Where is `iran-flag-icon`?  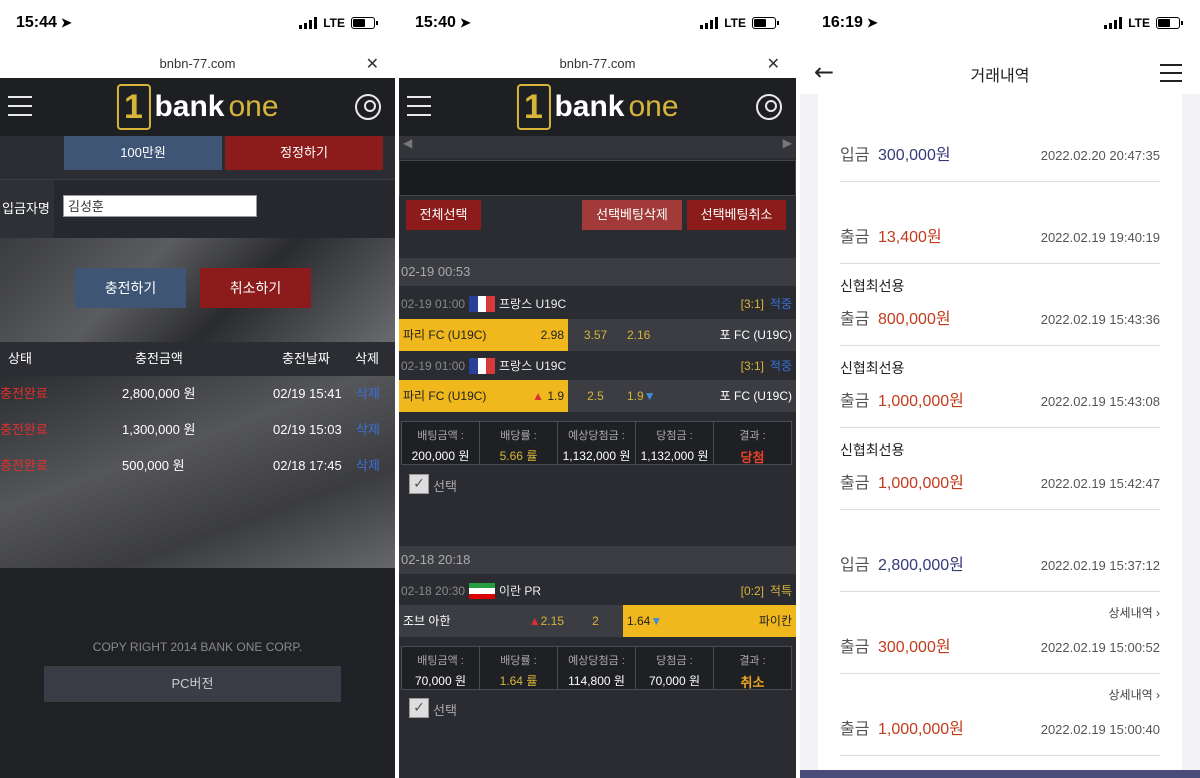
iran-flag-icon is located at coordinates (482, 591).